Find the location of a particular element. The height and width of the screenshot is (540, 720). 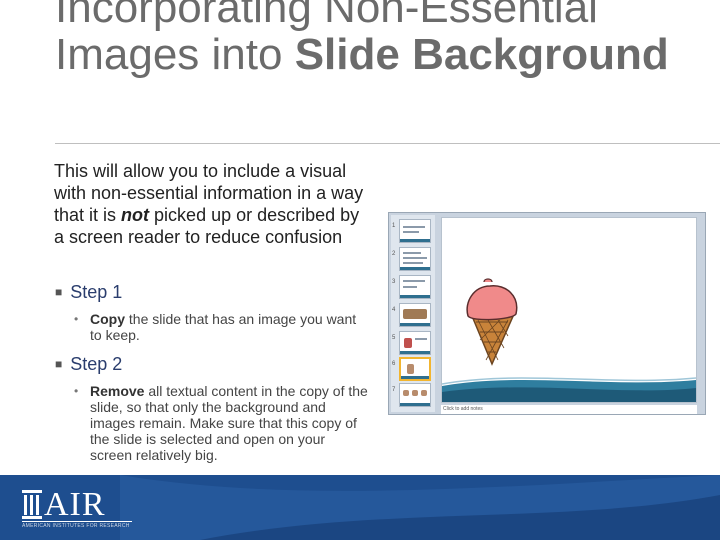

step-2-bold: Remove is located at coordinates (117, 391).